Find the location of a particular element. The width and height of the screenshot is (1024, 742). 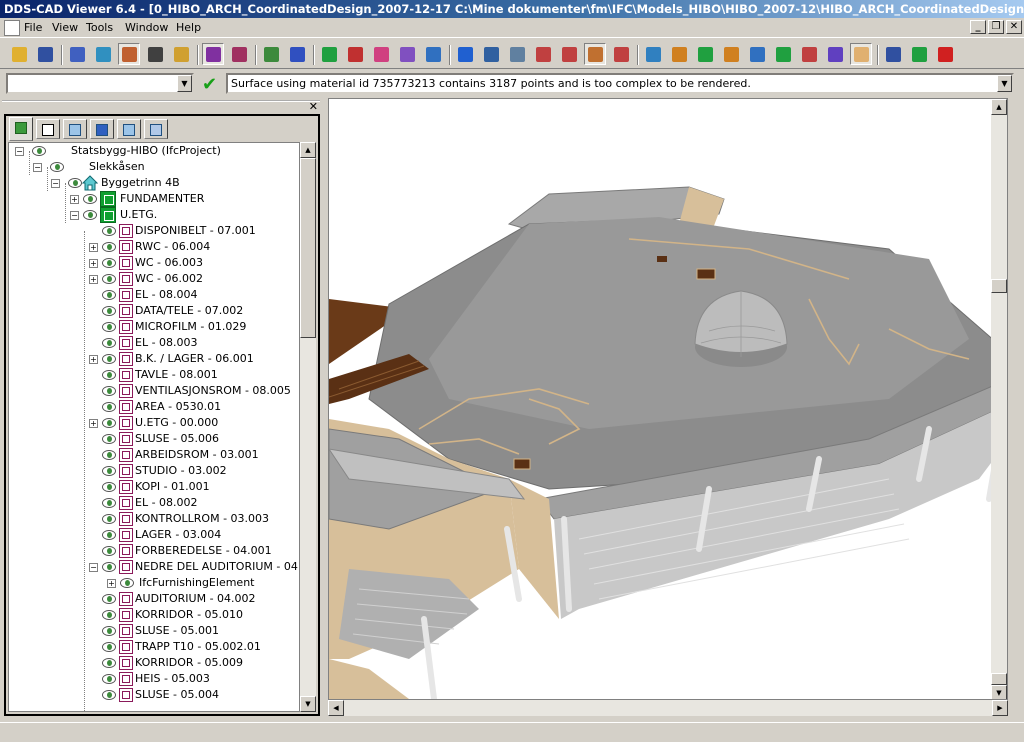

tab-tree is located at coordinates (21, 129).